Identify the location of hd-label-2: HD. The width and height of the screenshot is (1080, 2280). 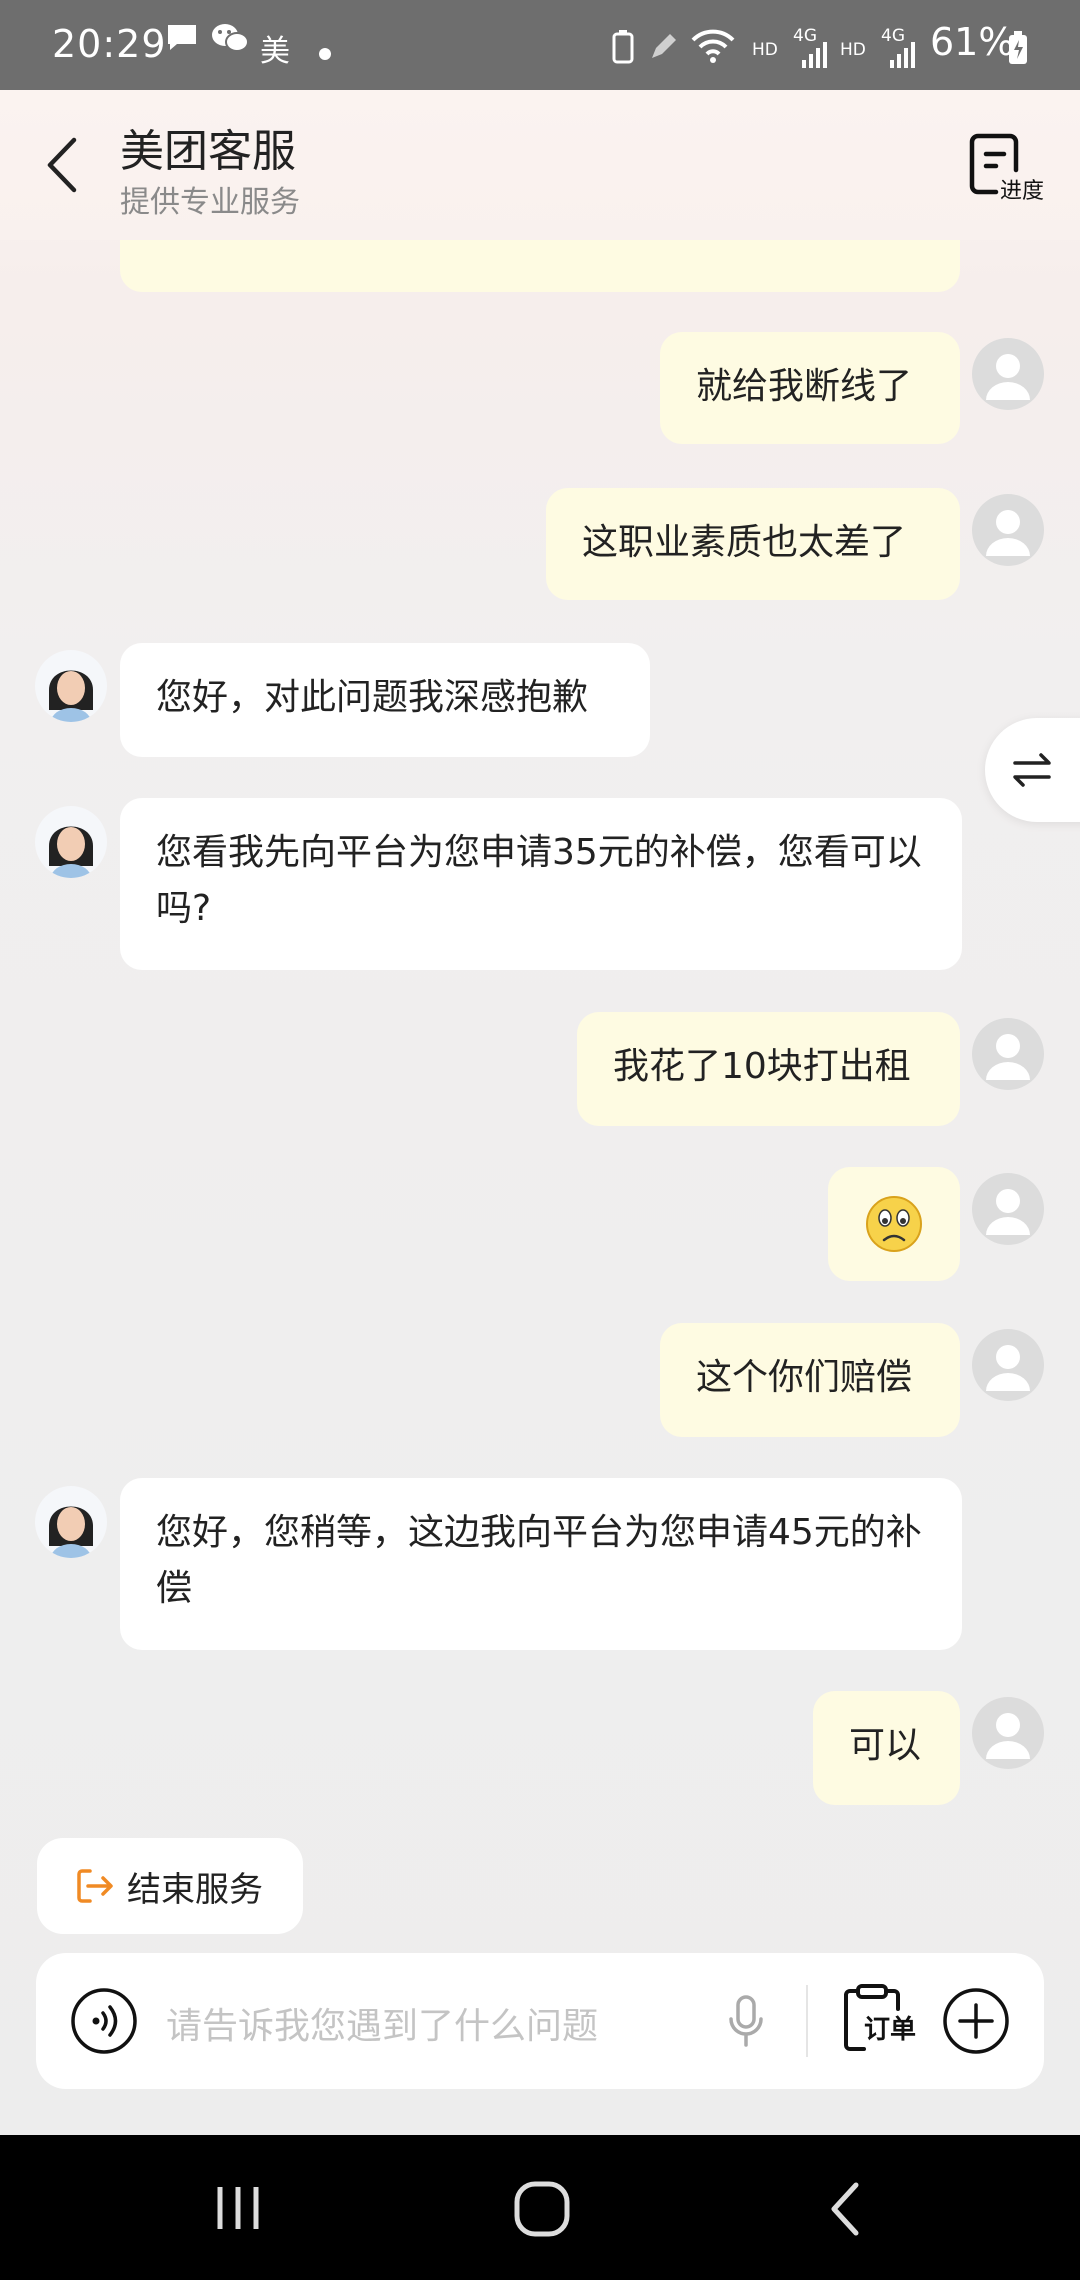
(853, 50).